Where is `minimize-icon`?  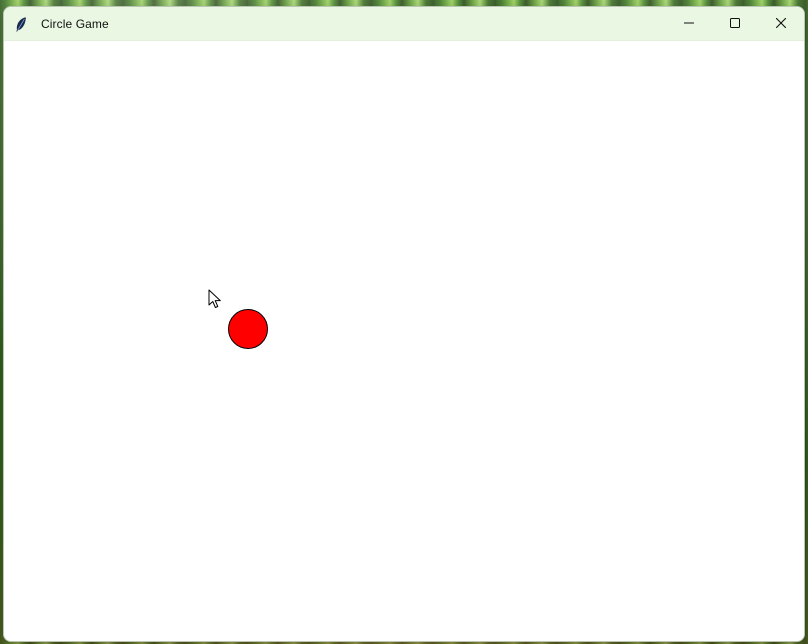
minimize-icon is located at coordinates (689, 24).